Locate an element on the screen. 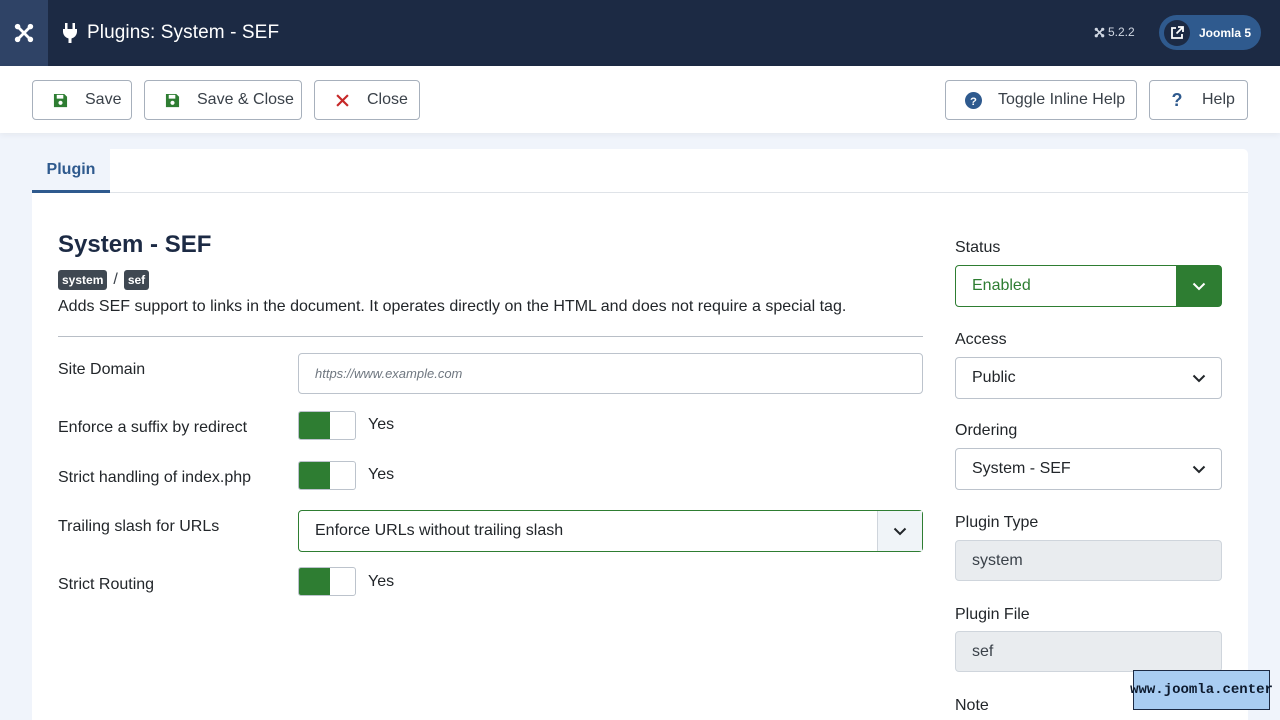 Image resolution: width=1280 pixels, height=720 pixels. trailing-slash-label: Trailing slash for URLs is located at coordinates (139, 526).